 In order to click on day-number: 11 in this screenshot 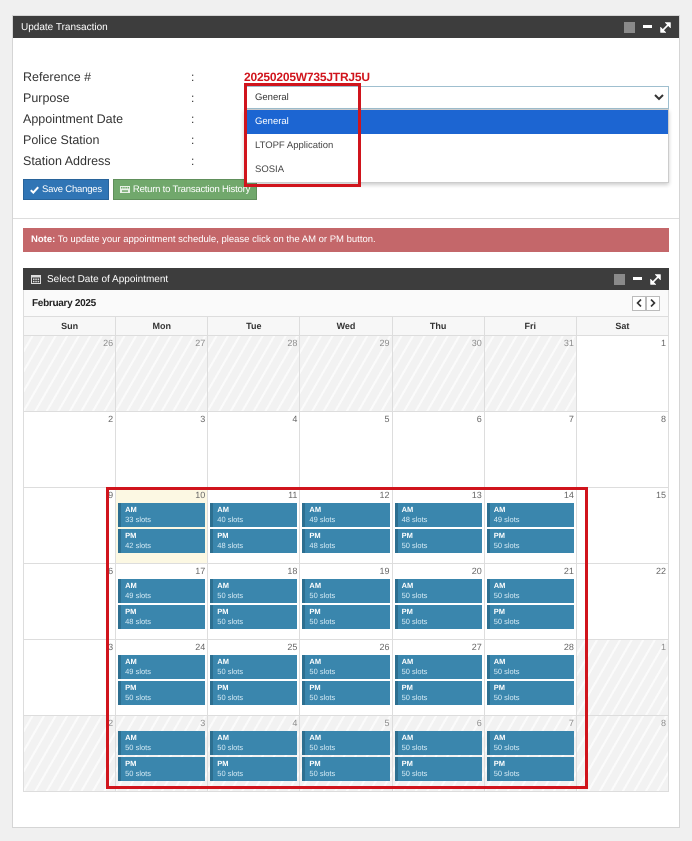, I will do `click(293, 495)`.